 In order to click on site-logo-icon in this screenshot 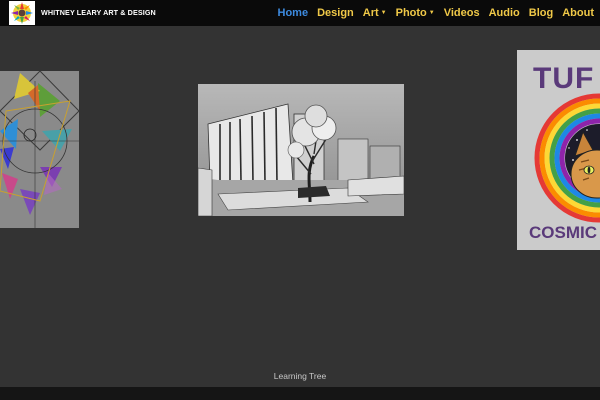, I will do `click(22, 13)`.